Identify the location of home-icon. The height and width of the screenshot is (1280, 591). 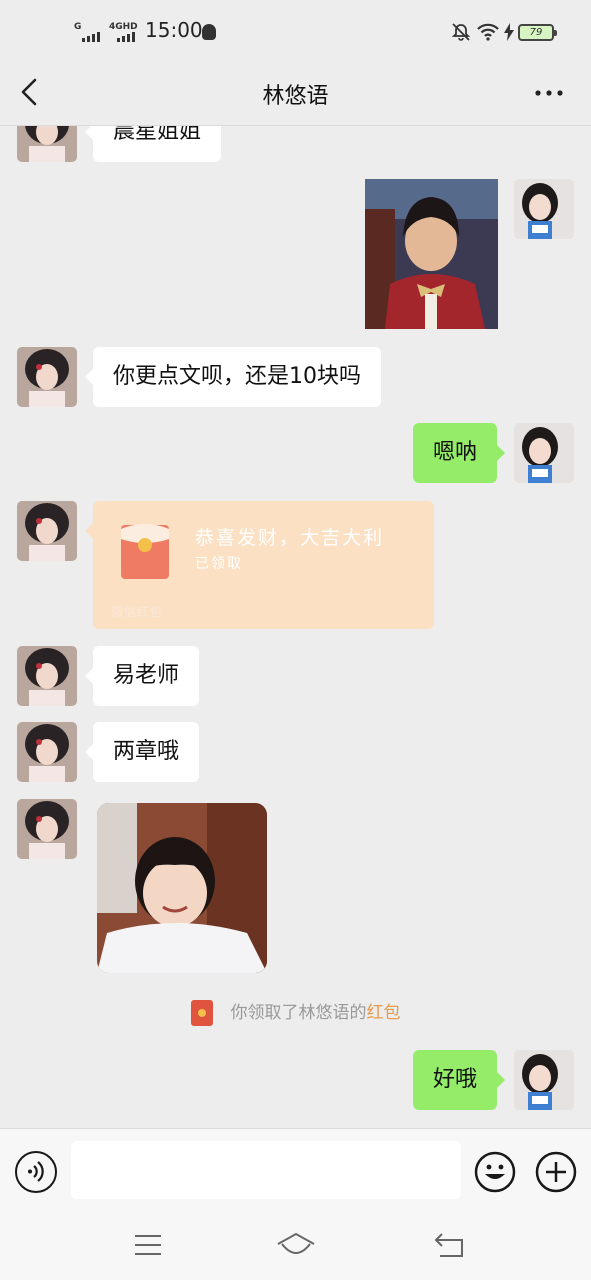
(296, 1245).